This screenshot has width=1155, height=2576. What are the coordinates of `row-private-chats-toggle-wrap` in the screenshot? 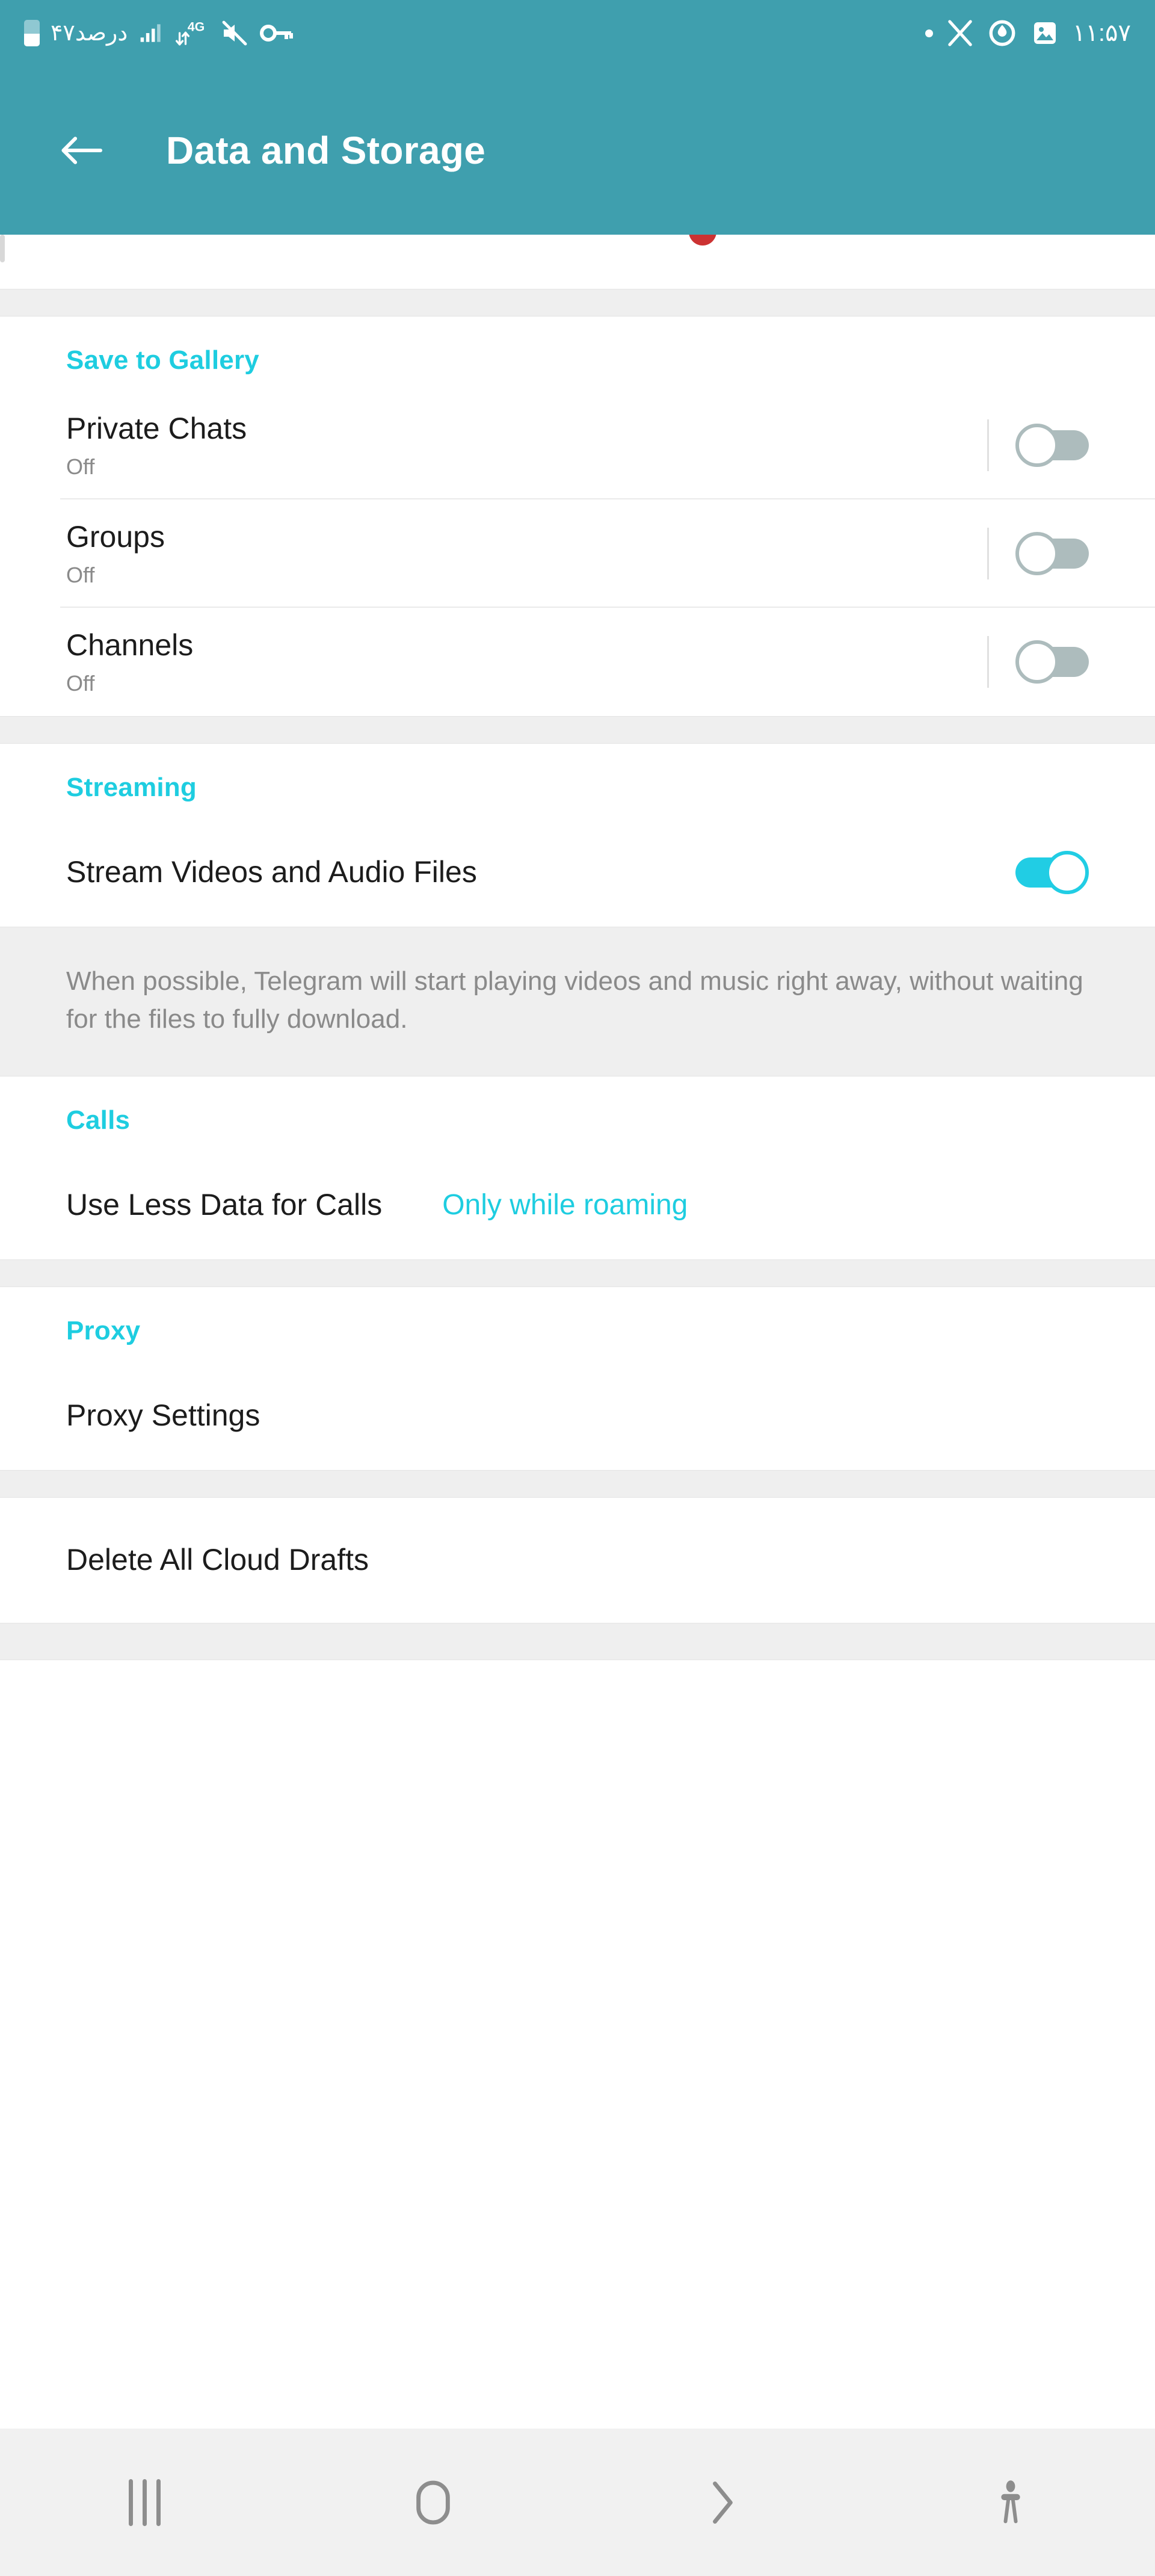 It's located at (1038, 445).